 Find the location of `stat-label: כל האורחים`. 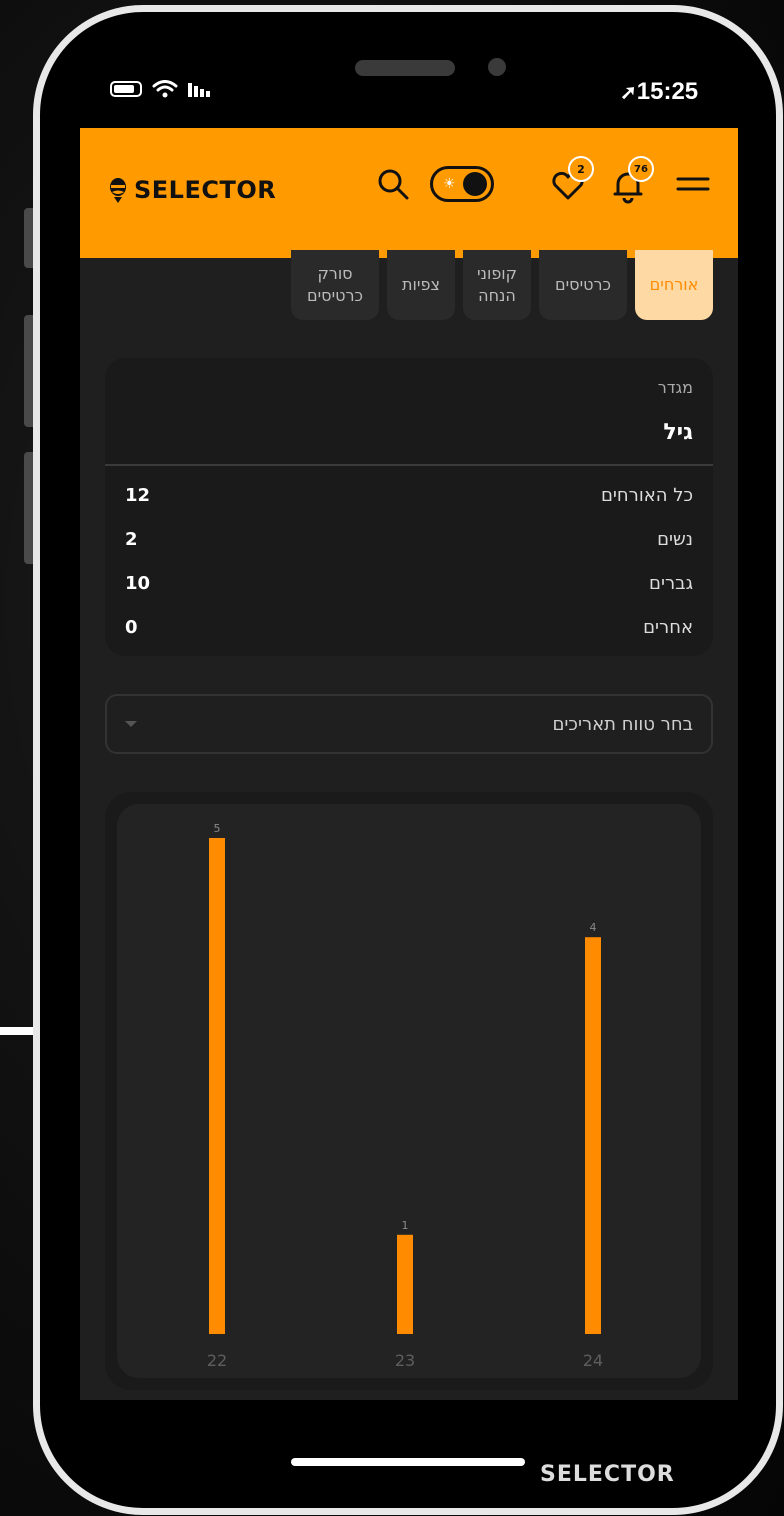

stat-label: כל האורחים is located at coordinates (646, 495).